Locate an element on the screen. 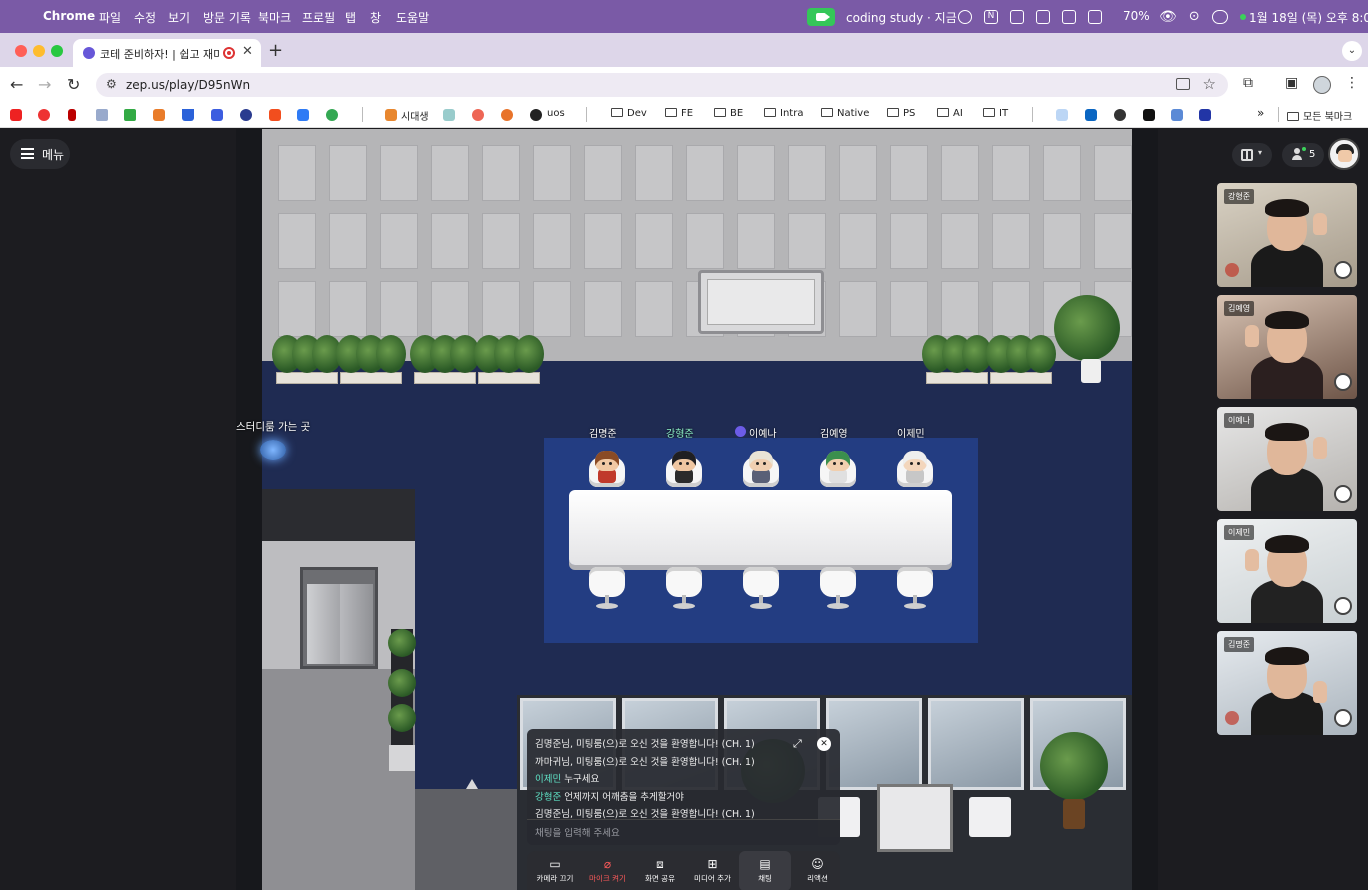  drive-bookmark-icon is located at coordinates (332, 115).